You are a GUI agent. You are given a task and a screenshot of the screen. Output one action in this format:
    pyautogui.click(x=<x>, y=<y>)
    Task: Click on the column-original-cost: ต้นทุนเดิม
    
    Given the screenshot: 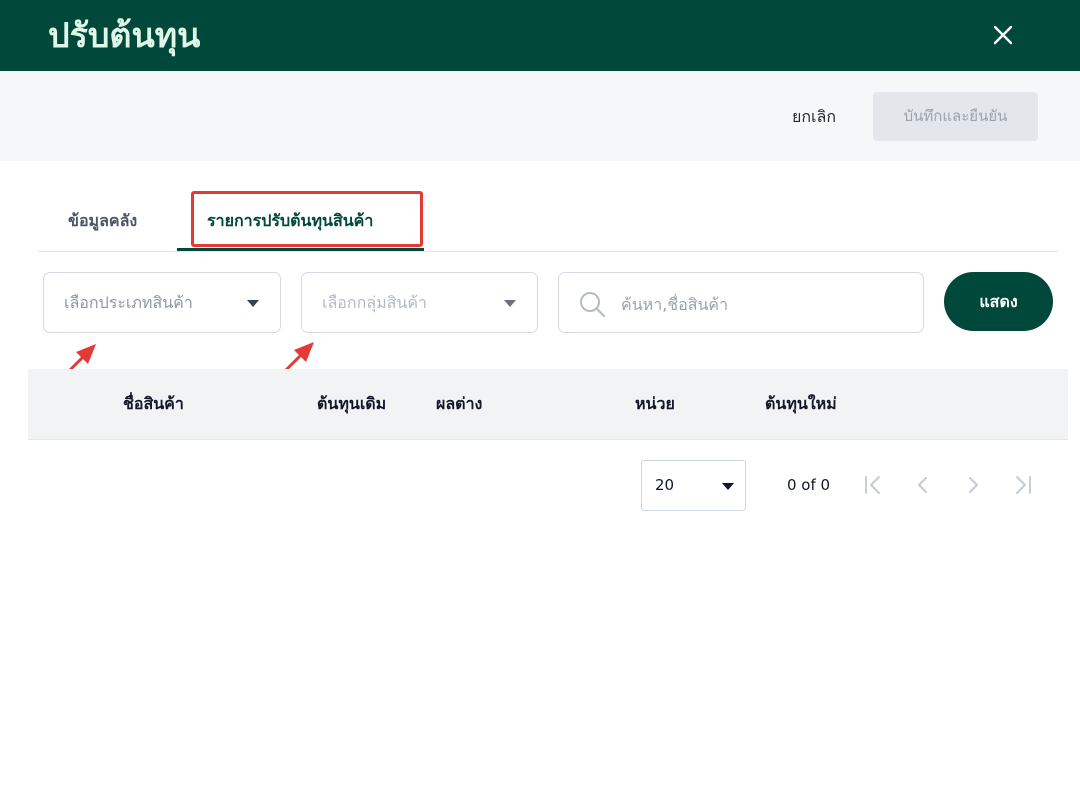 What is the action you would take?
    pyautogui.click(x=351, y=404)
    